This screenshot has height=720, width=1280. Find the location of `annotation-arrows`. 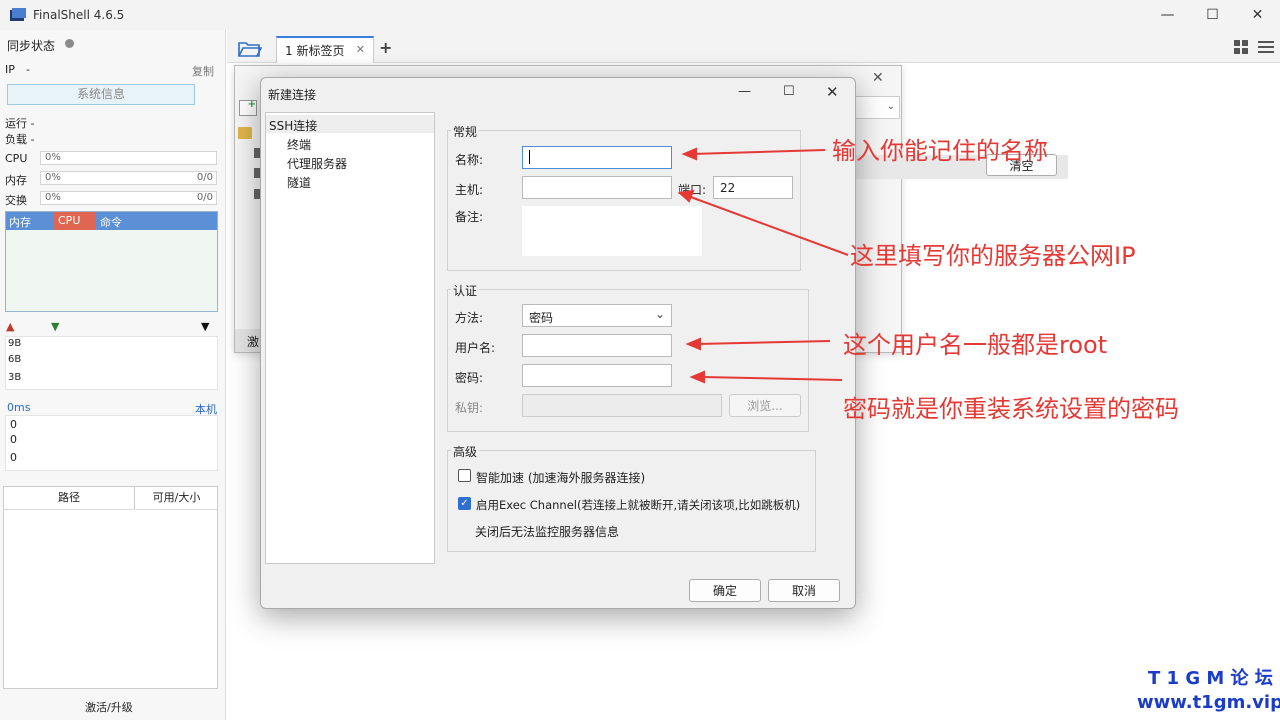

annotation-arrows is located at coordinates (763, 265).